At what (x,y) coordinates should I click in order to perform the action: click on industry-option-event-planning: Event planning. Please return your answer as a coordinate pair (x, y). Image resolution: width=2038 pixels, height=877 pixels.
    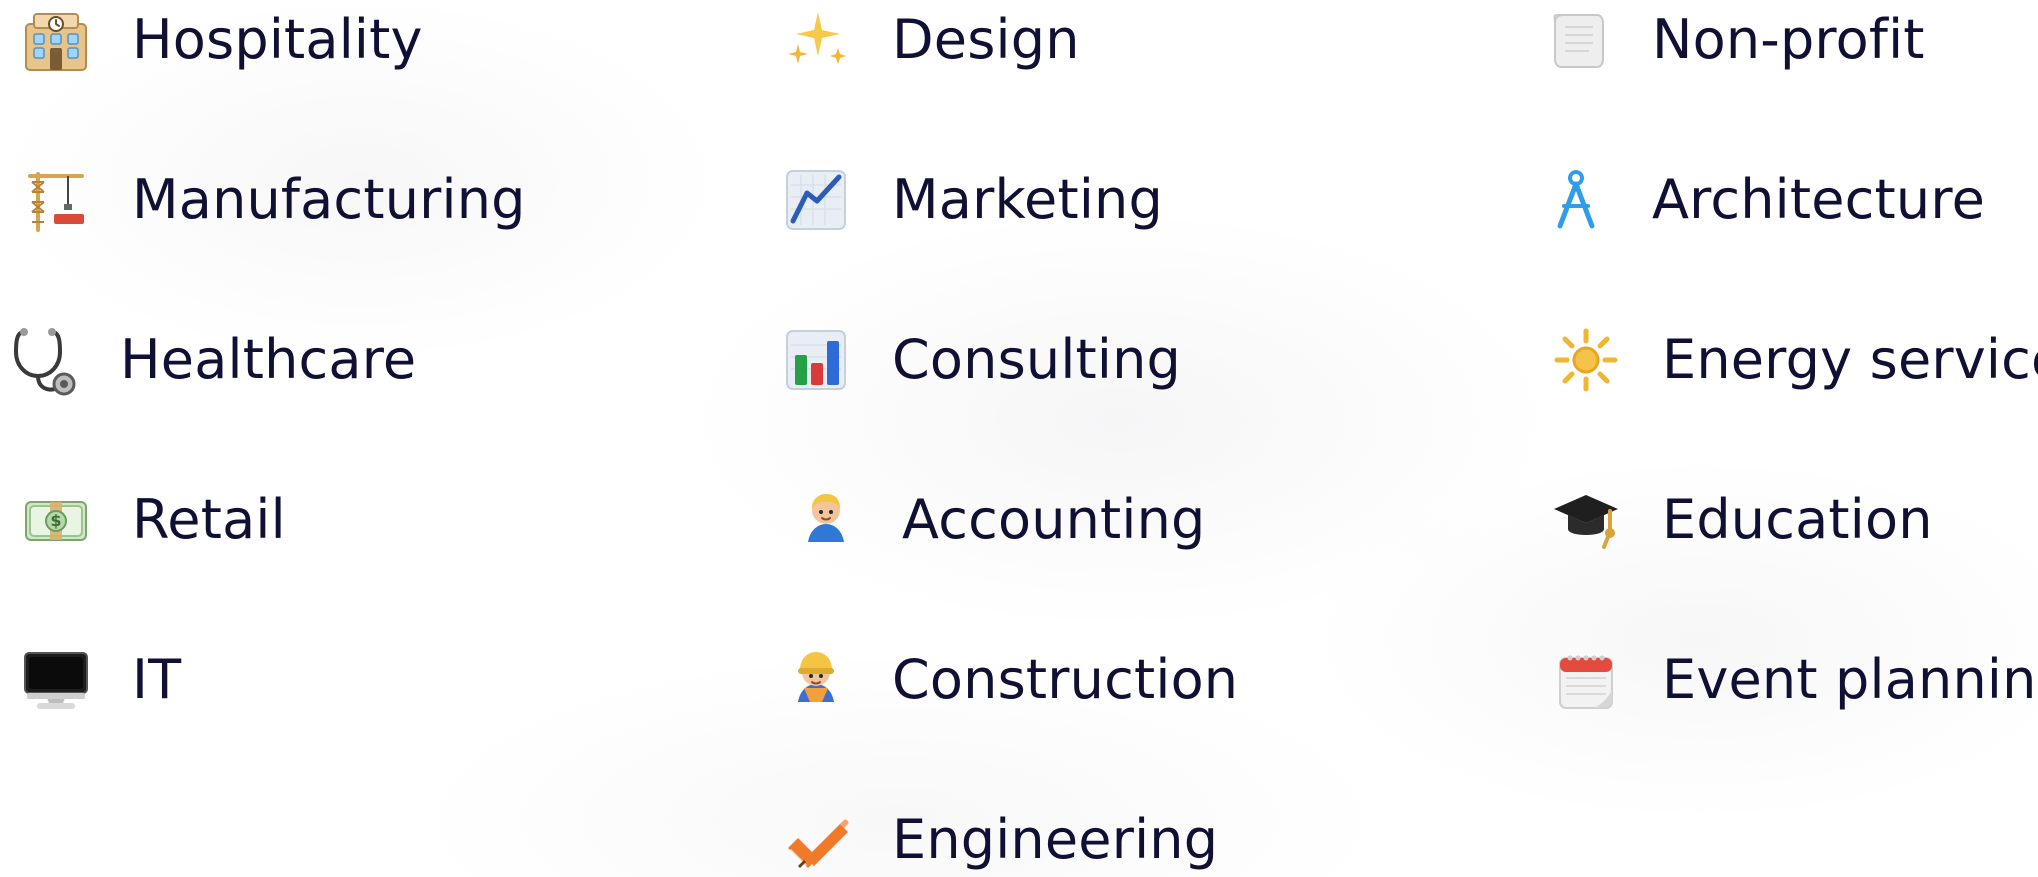
    Looking at the image, I should click on (1792, 680).